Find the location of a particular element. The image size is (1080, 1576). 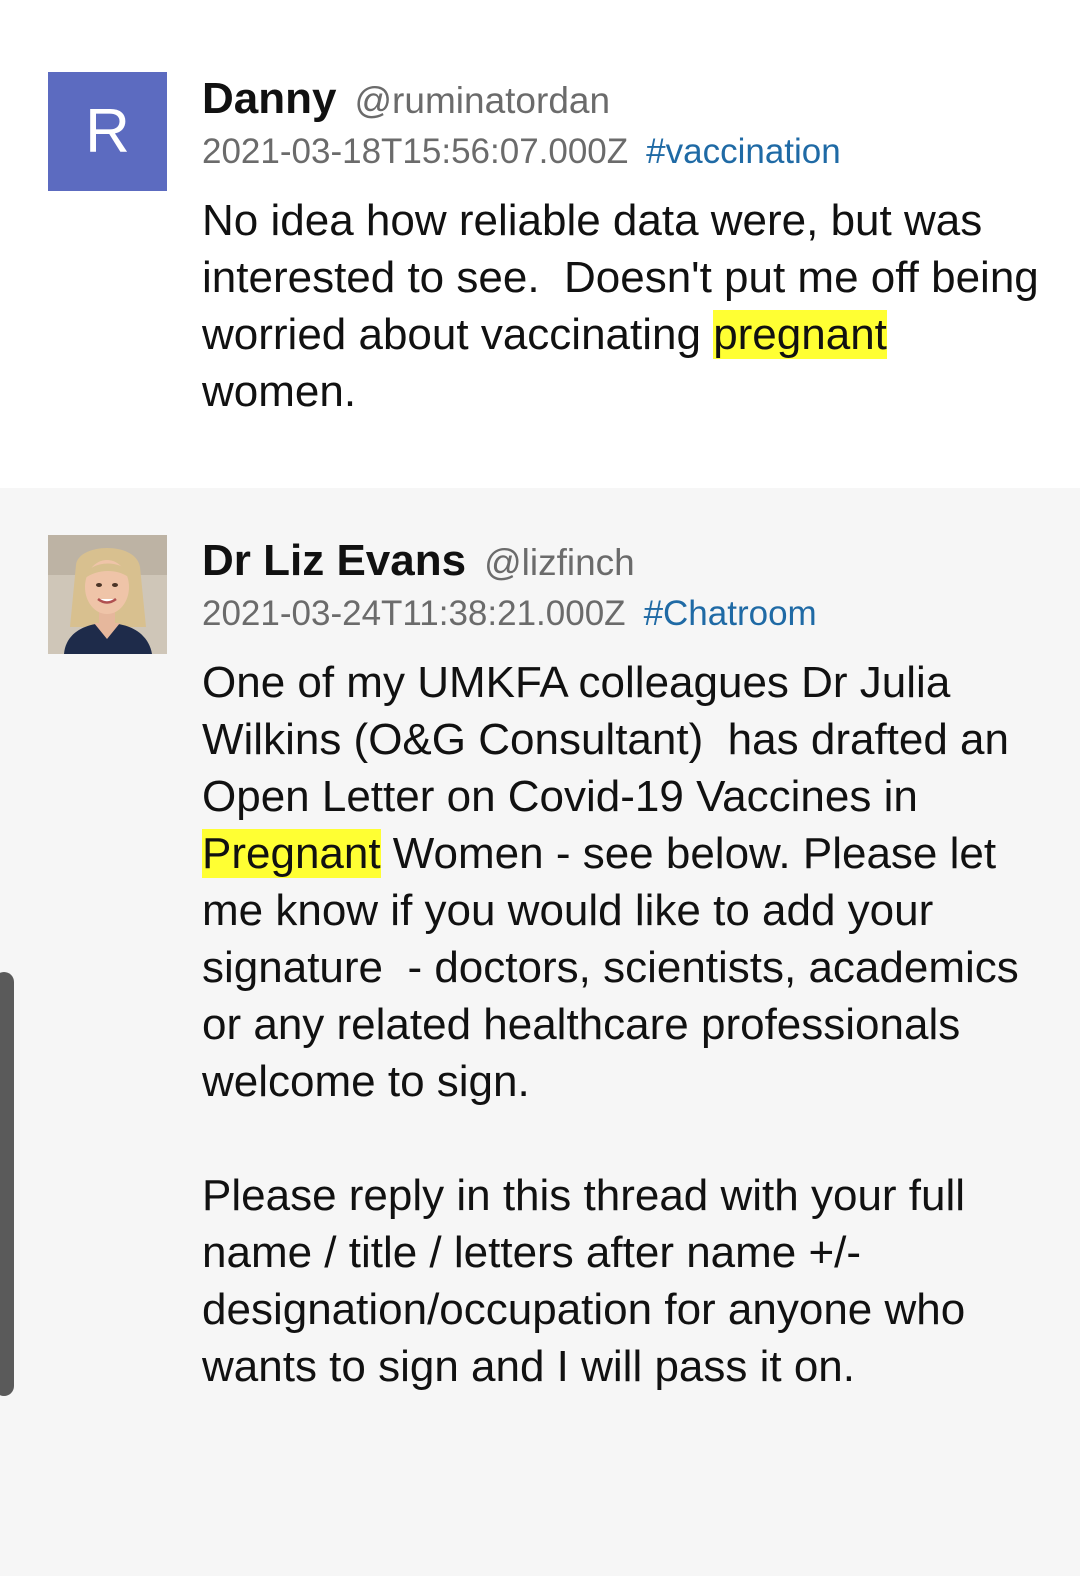

author-handle: @ruminatordan is located at coordinates (482, 101).